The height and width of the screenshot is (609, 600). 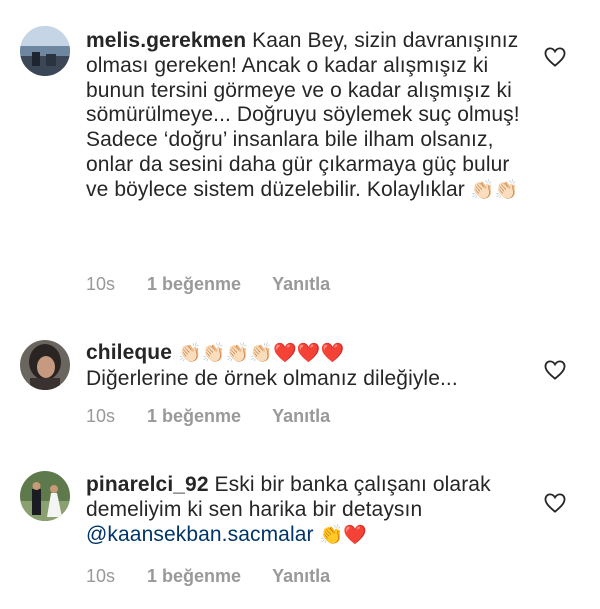 I want to click on comment-username: melis.gerekmen, so click(x=166, y=40).